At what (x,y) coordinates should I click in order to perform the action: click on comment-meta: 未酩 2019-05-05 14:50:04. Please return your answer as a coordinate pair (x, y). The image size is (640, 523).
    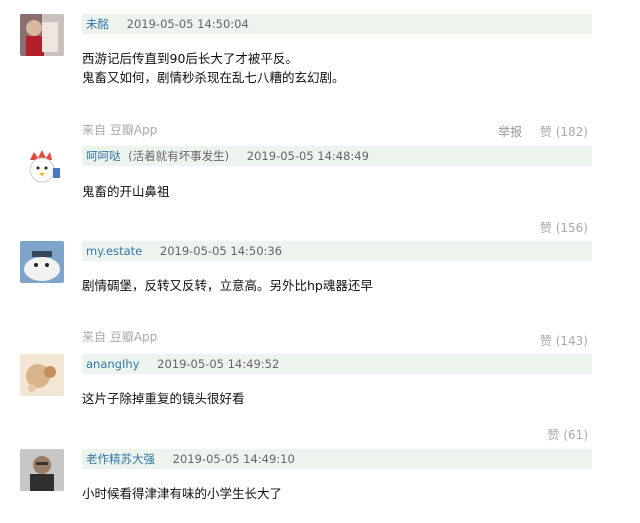
    Looking at the image, I should click on (337, 24).